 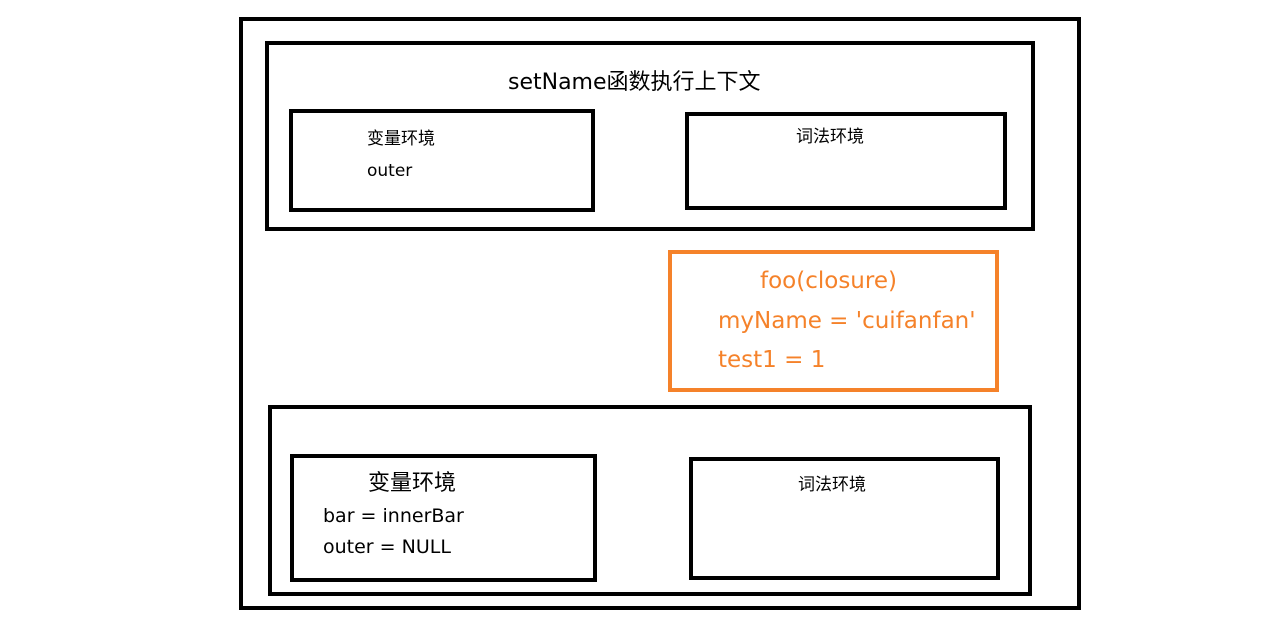 What do you see at coordinates (412, 483) in the screenshot?
I see `bottom-variable-env-label: 变量环境` at bounding box center [412, 483].